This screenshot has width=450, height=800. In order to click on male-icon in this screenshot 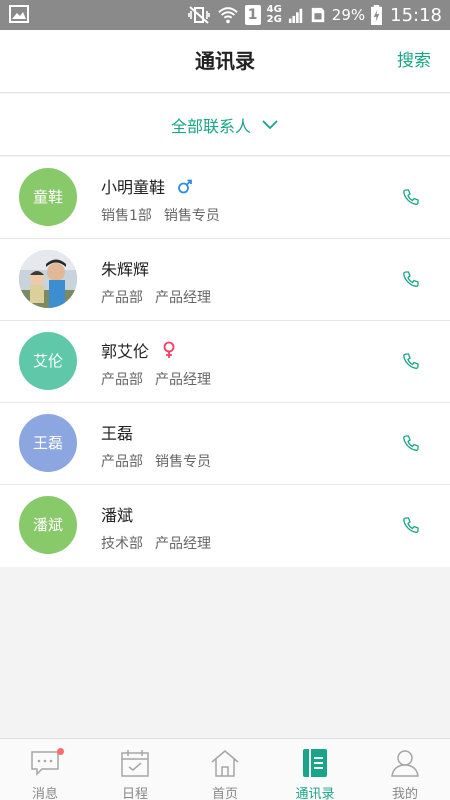, I will do `click(185, 186)`.